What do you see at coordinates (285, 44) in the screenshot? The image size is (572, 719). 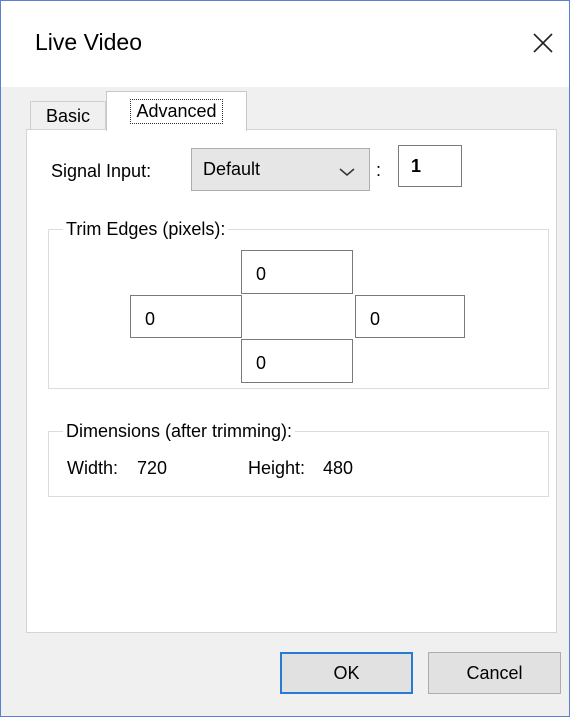 I see `title-bar: Live Video` at bounding box center [285, 44].